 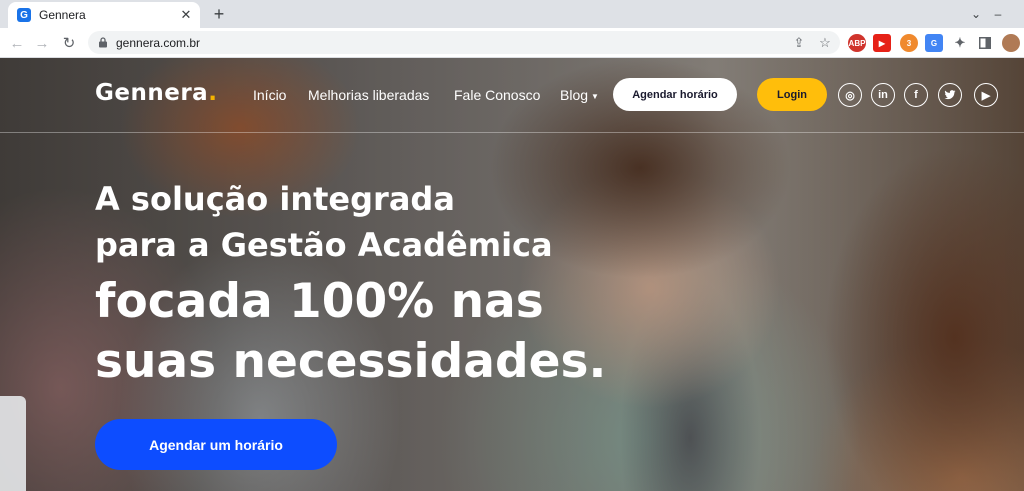 I want to click on logo-text: Gennera, so click(x=152, y=93).